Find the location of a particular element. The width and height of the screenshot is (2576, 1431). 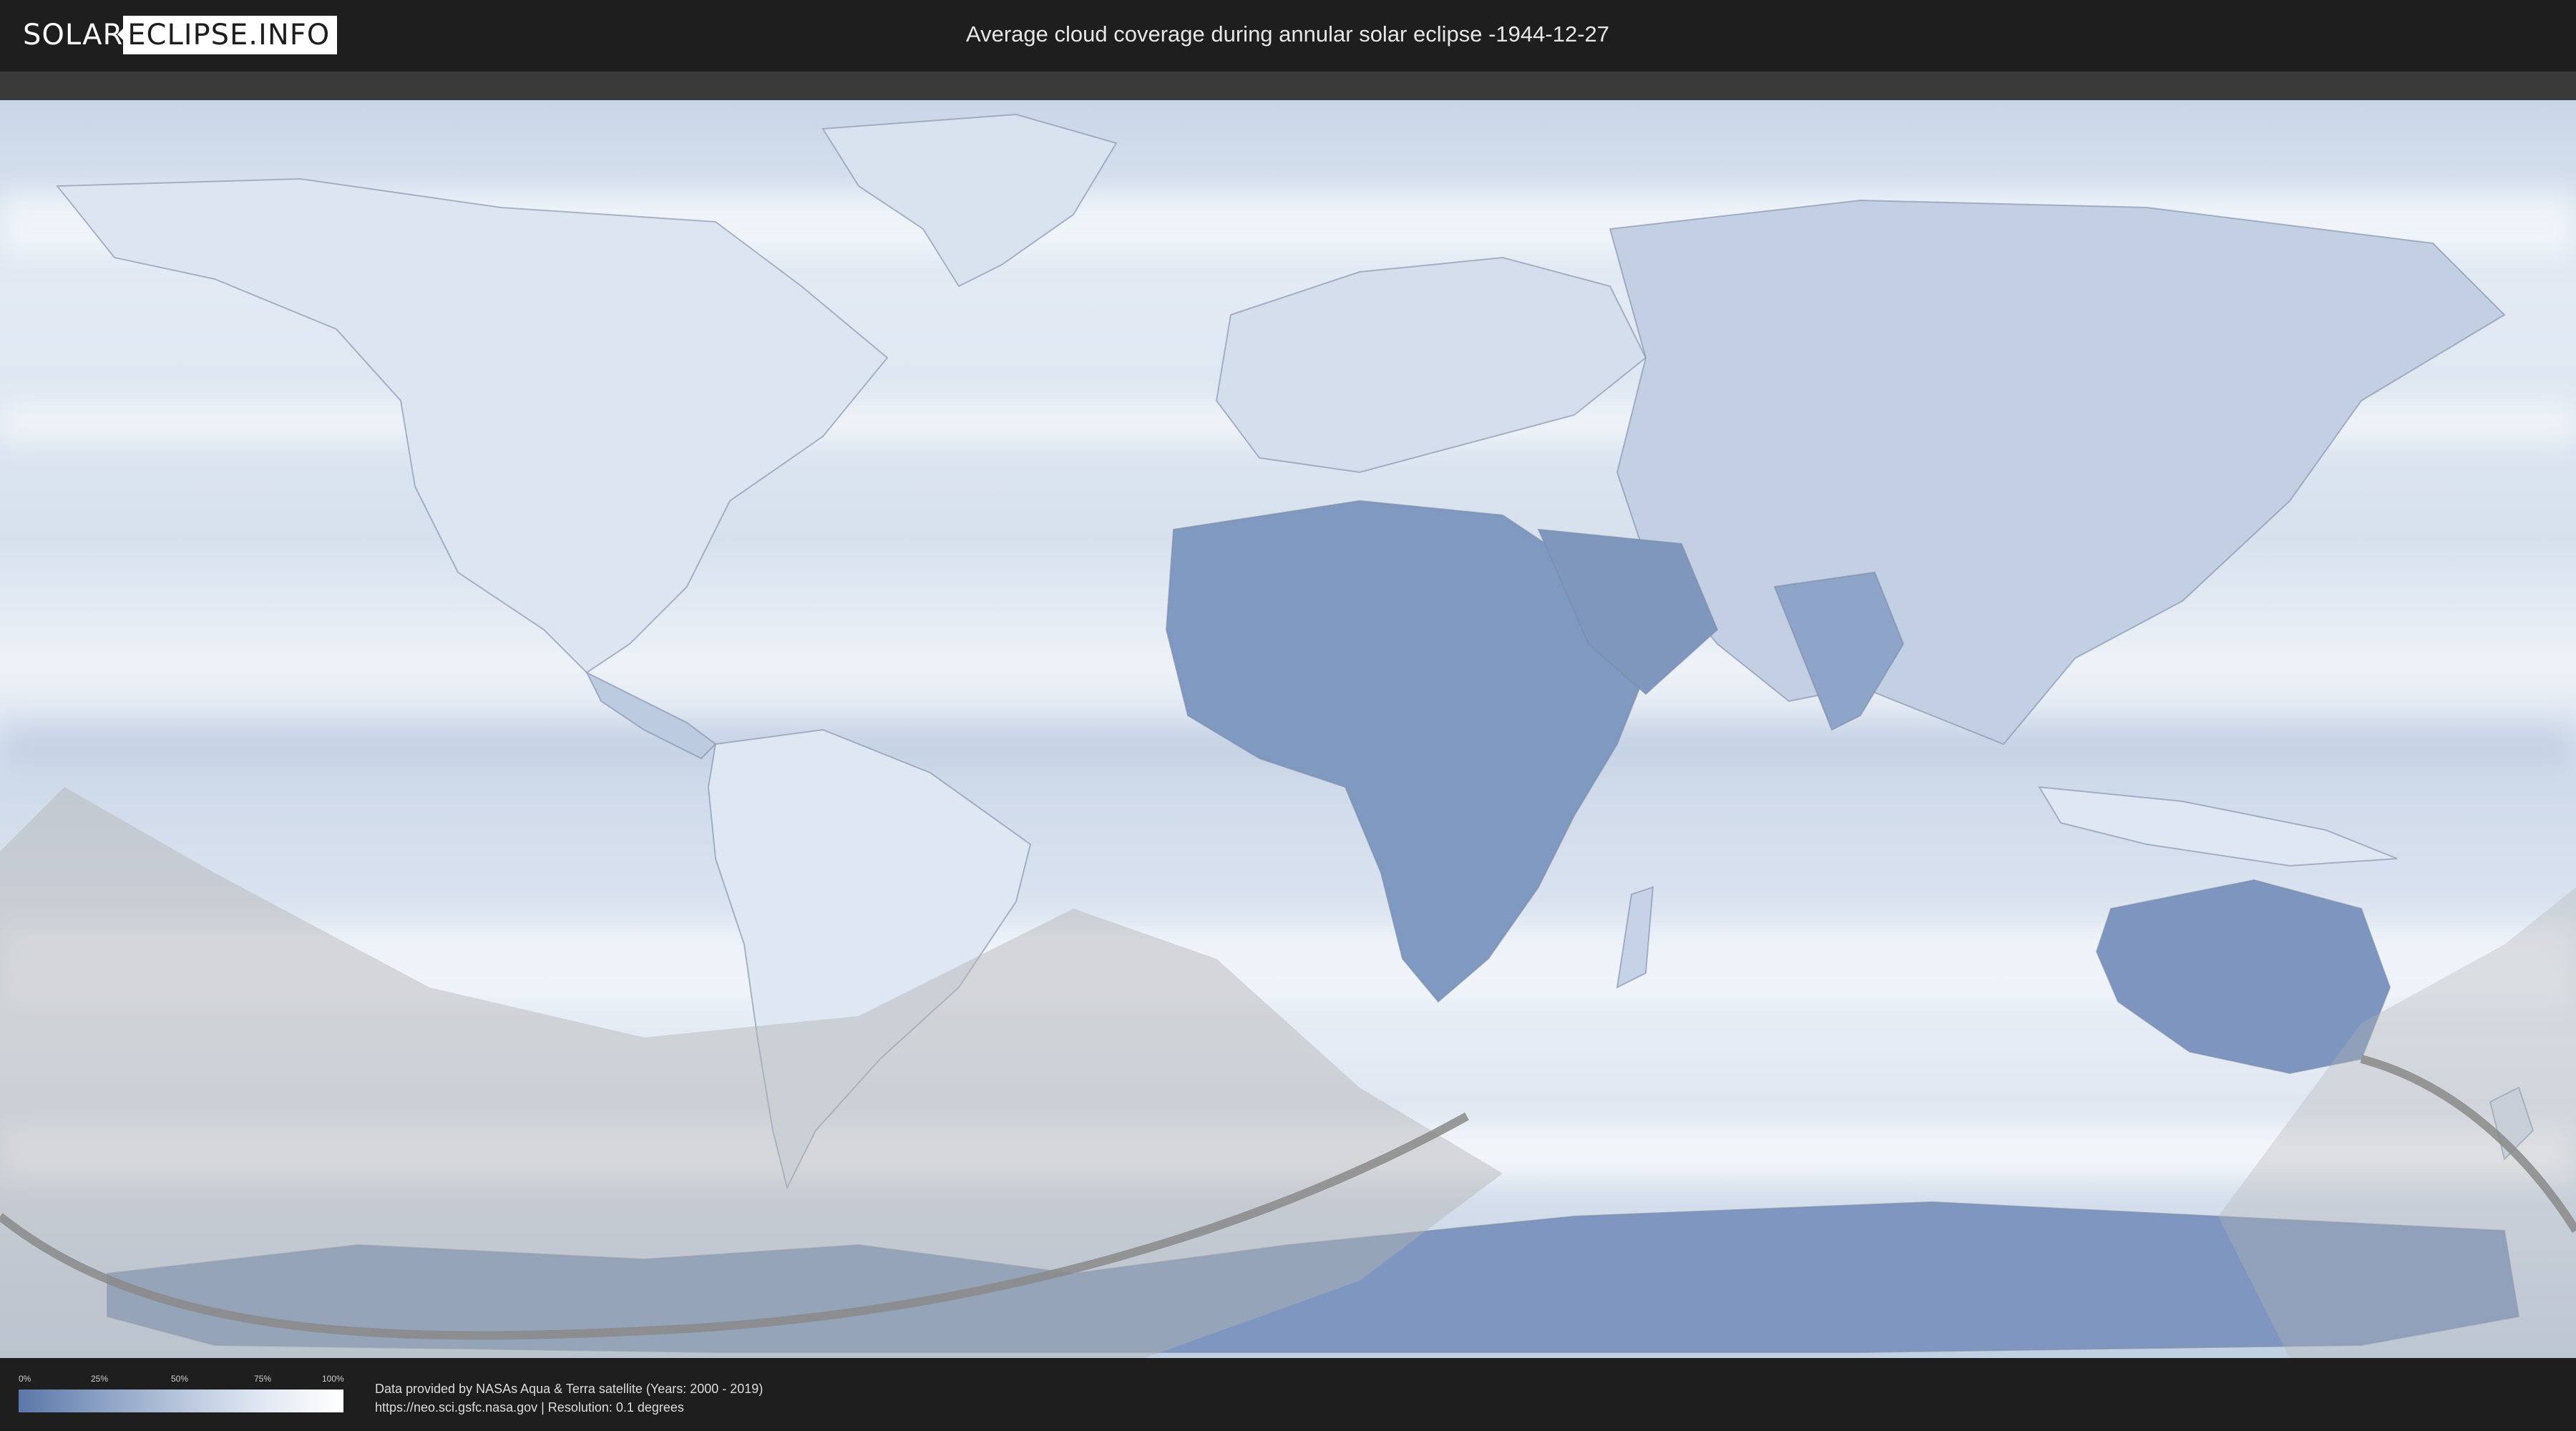

logo-eclipse-text: ECLIPSE.INFO is located at coordinates (229, 35).